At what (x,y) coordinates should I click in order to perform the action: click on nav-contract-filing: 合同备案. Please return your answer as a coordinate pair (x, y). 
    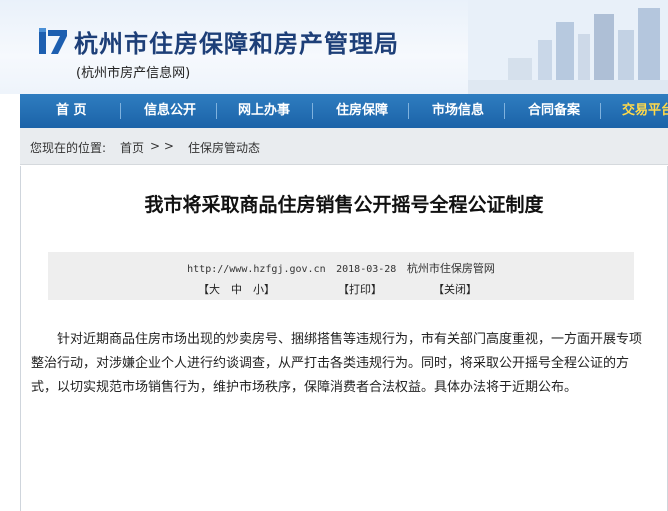
    Looking at the image, I should click on (554, 111).